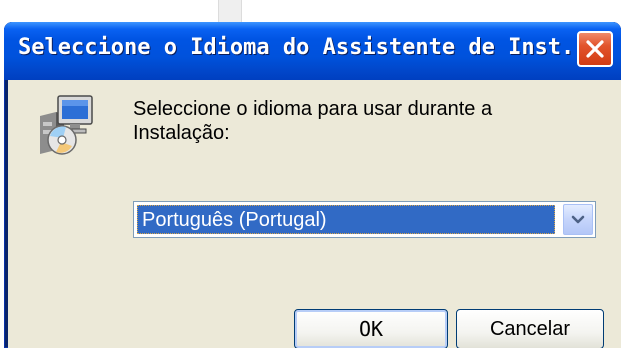  I want to click on close-icon, so click(595, 49).